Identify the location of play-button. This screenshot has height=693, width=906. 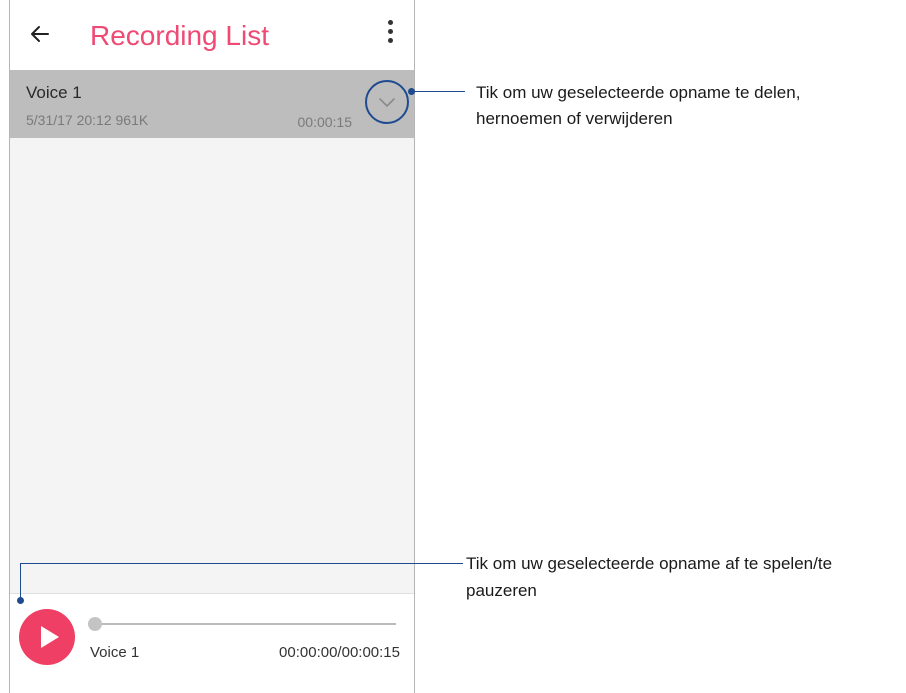
(47, 637).